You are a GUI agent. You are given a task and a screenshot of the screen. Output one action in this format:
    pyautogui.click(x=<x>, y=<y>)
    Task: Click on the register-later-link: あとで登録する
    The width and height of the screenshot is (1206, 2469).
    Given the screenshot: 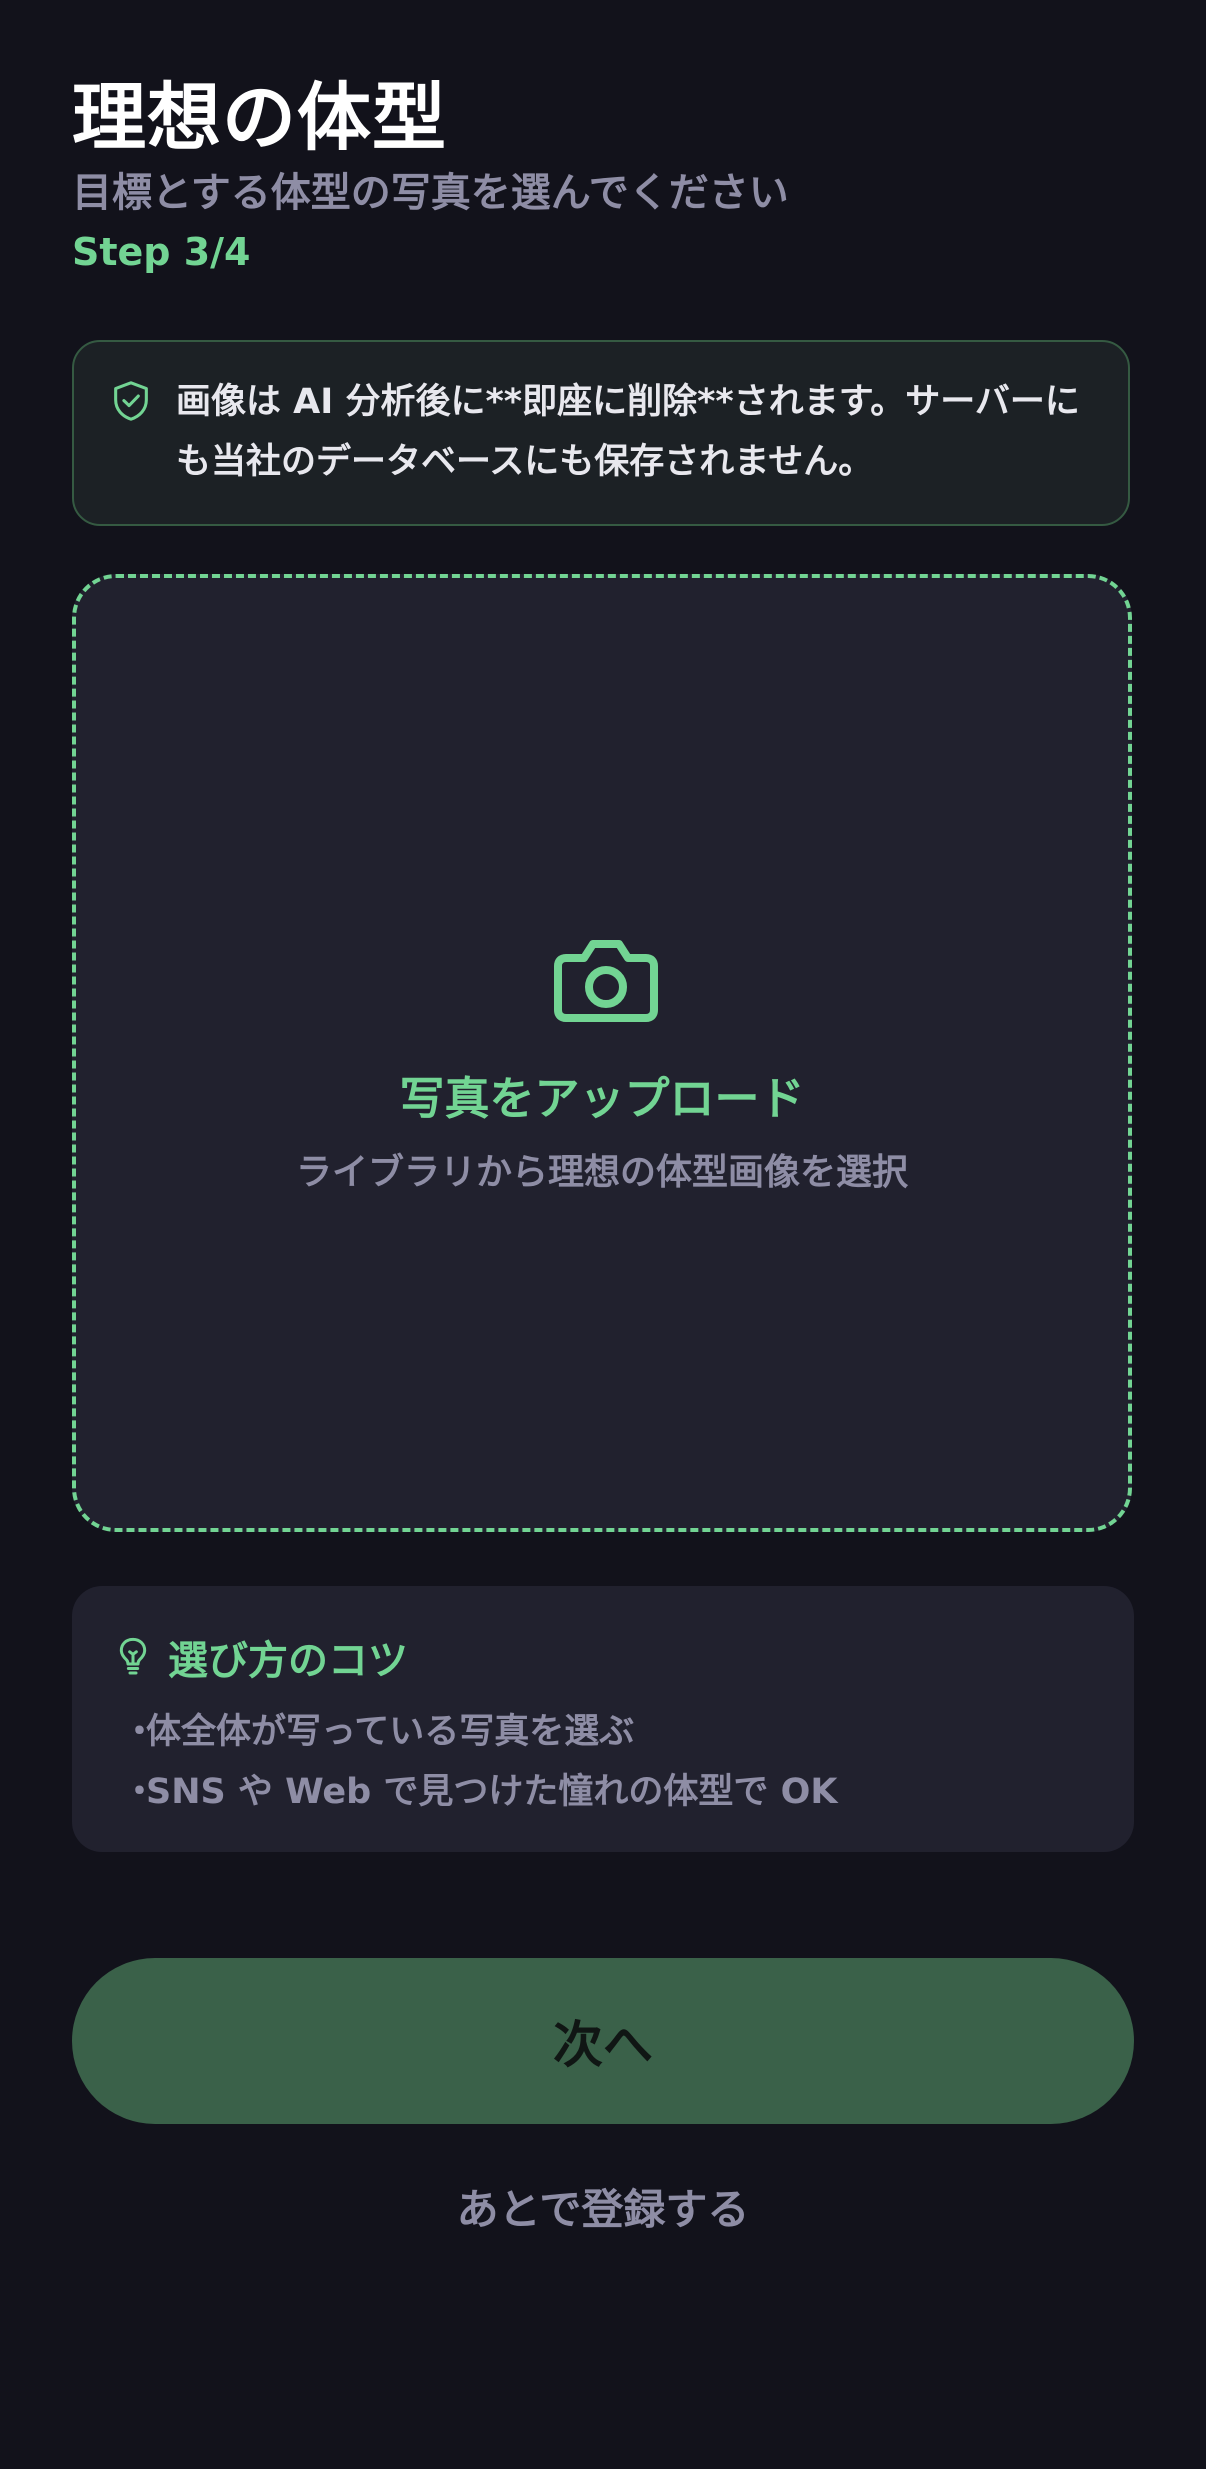 What is the action you would take?
    pyautogui.click(x=603, y=2206)
    